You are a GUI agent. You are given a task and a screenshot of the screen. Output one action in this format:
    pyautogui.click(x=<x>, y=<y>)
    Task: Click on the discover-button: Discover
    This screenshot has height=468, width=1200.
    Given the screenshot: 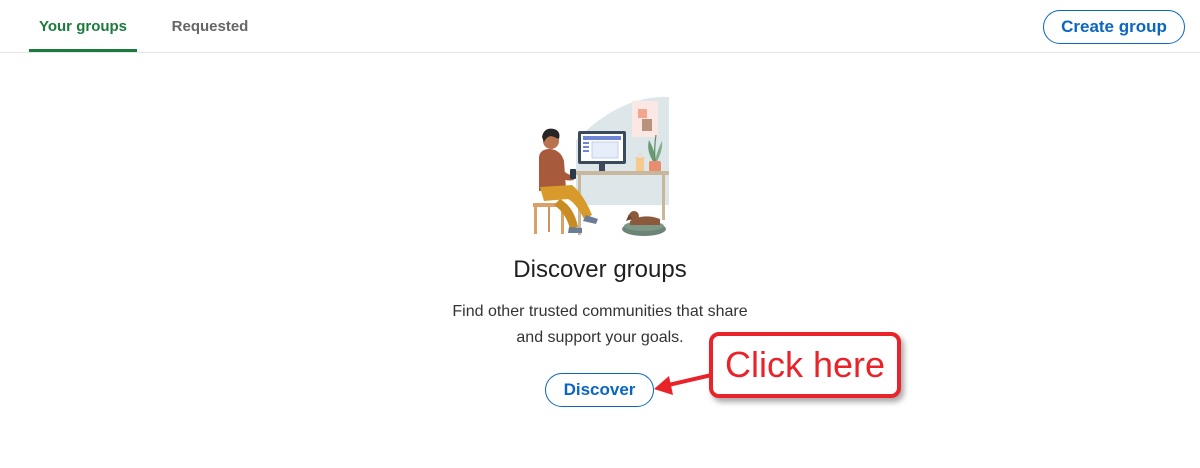 What is the action you would take?
    pyautogui.click(x=599, y=390)
    